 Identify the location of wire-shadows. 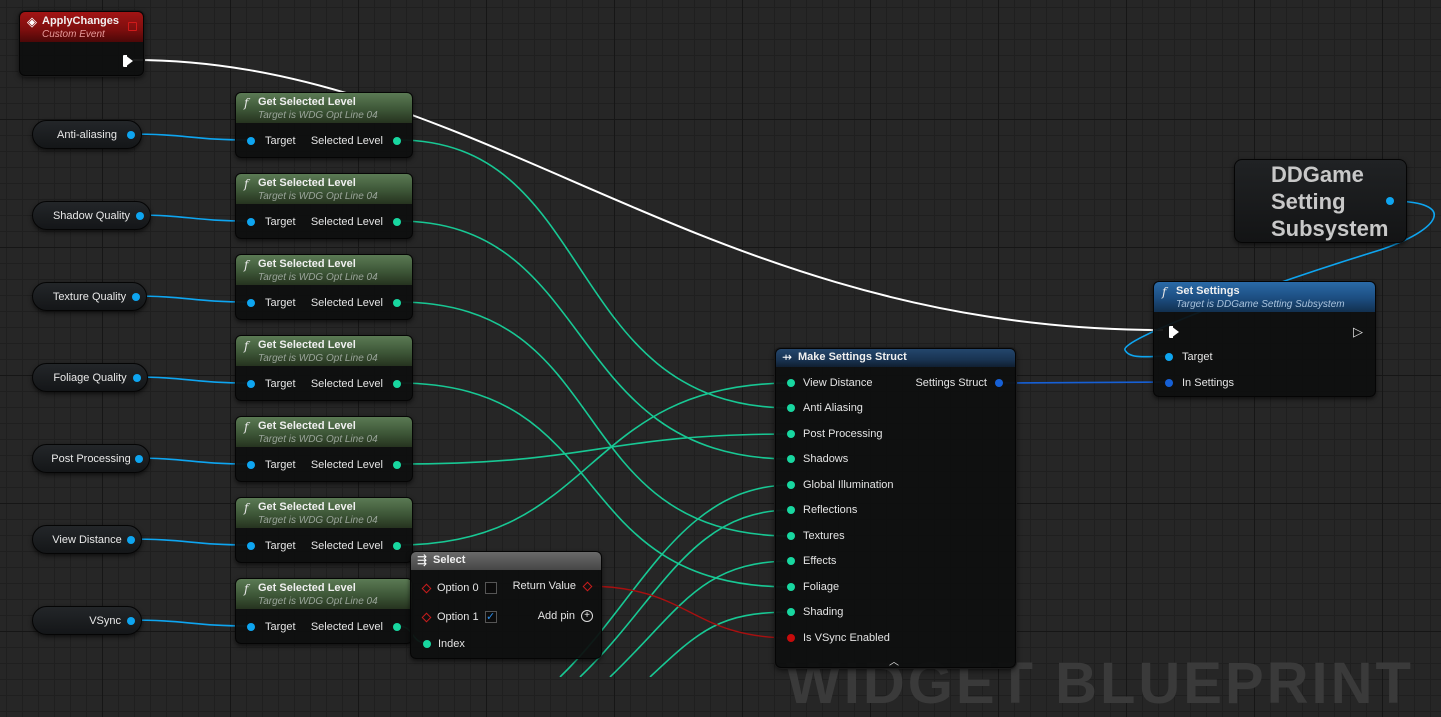
(594, 340).